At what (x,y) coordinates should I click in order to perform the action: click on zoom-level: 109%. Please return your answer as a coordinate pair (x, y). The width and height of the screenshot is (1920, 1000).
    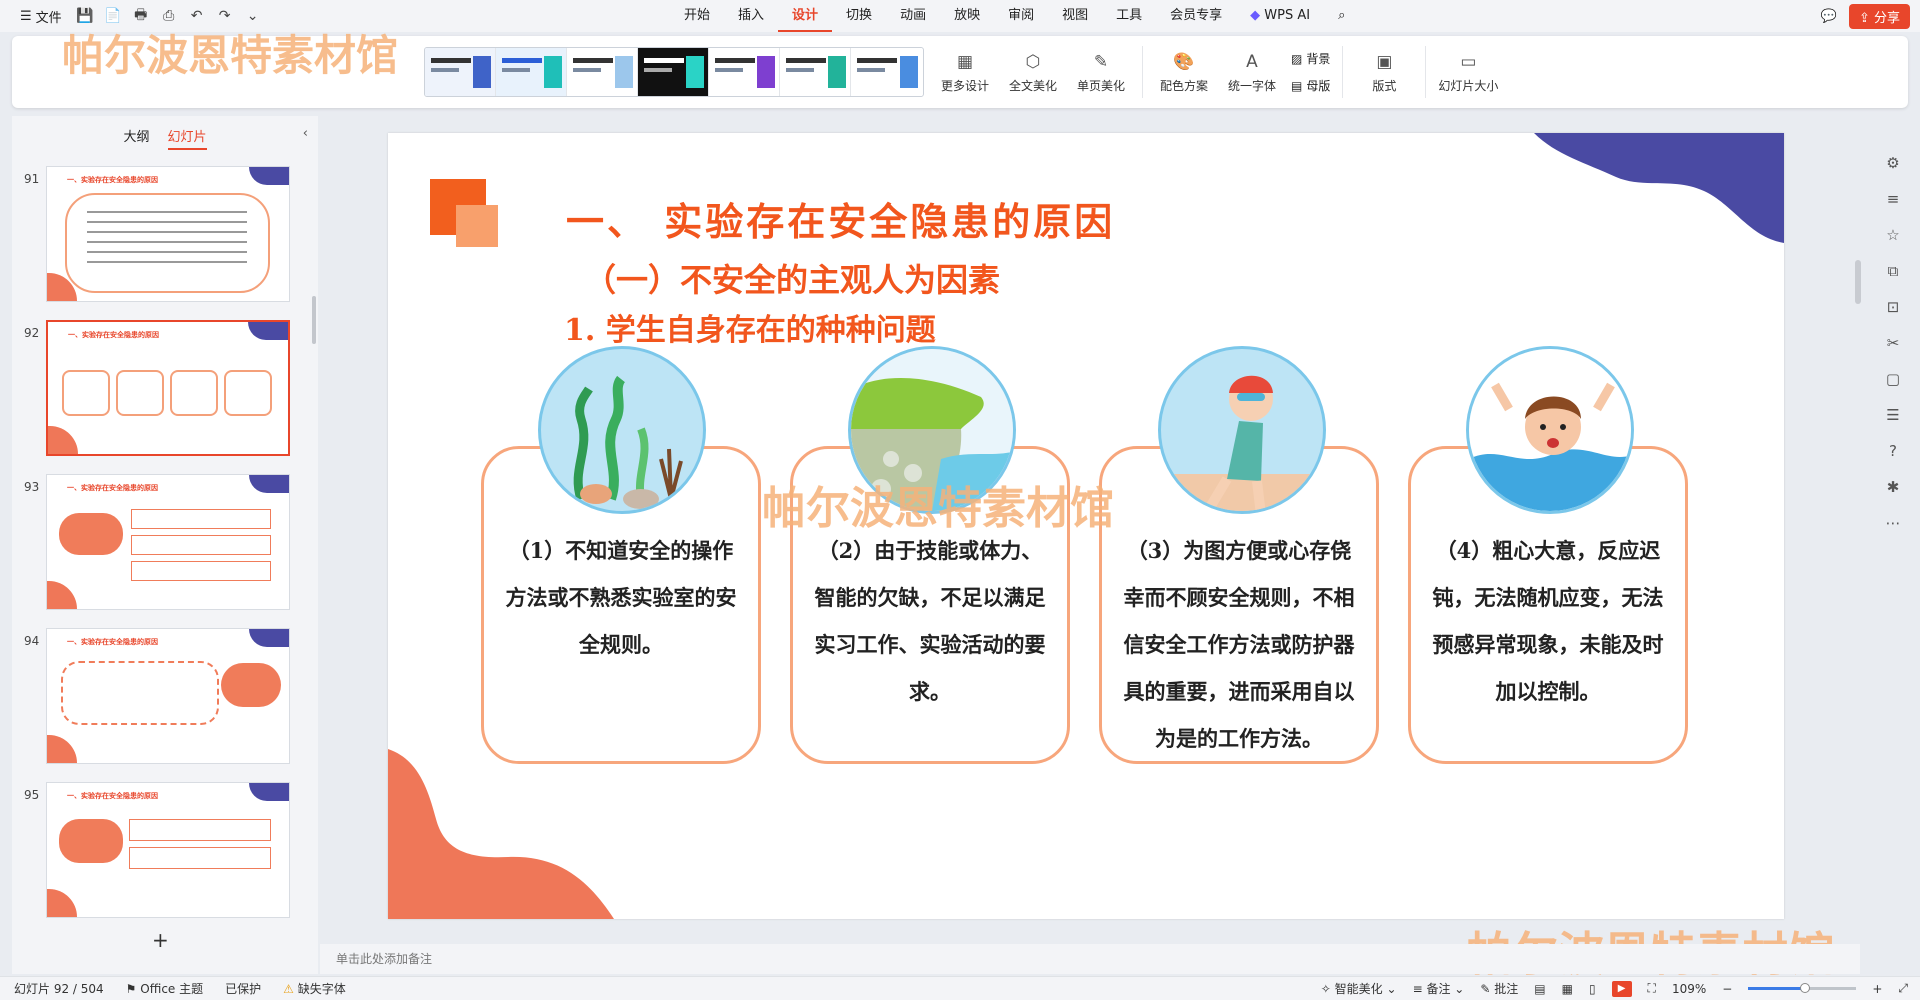
    Looking at the image, I should click on (1689, 989).